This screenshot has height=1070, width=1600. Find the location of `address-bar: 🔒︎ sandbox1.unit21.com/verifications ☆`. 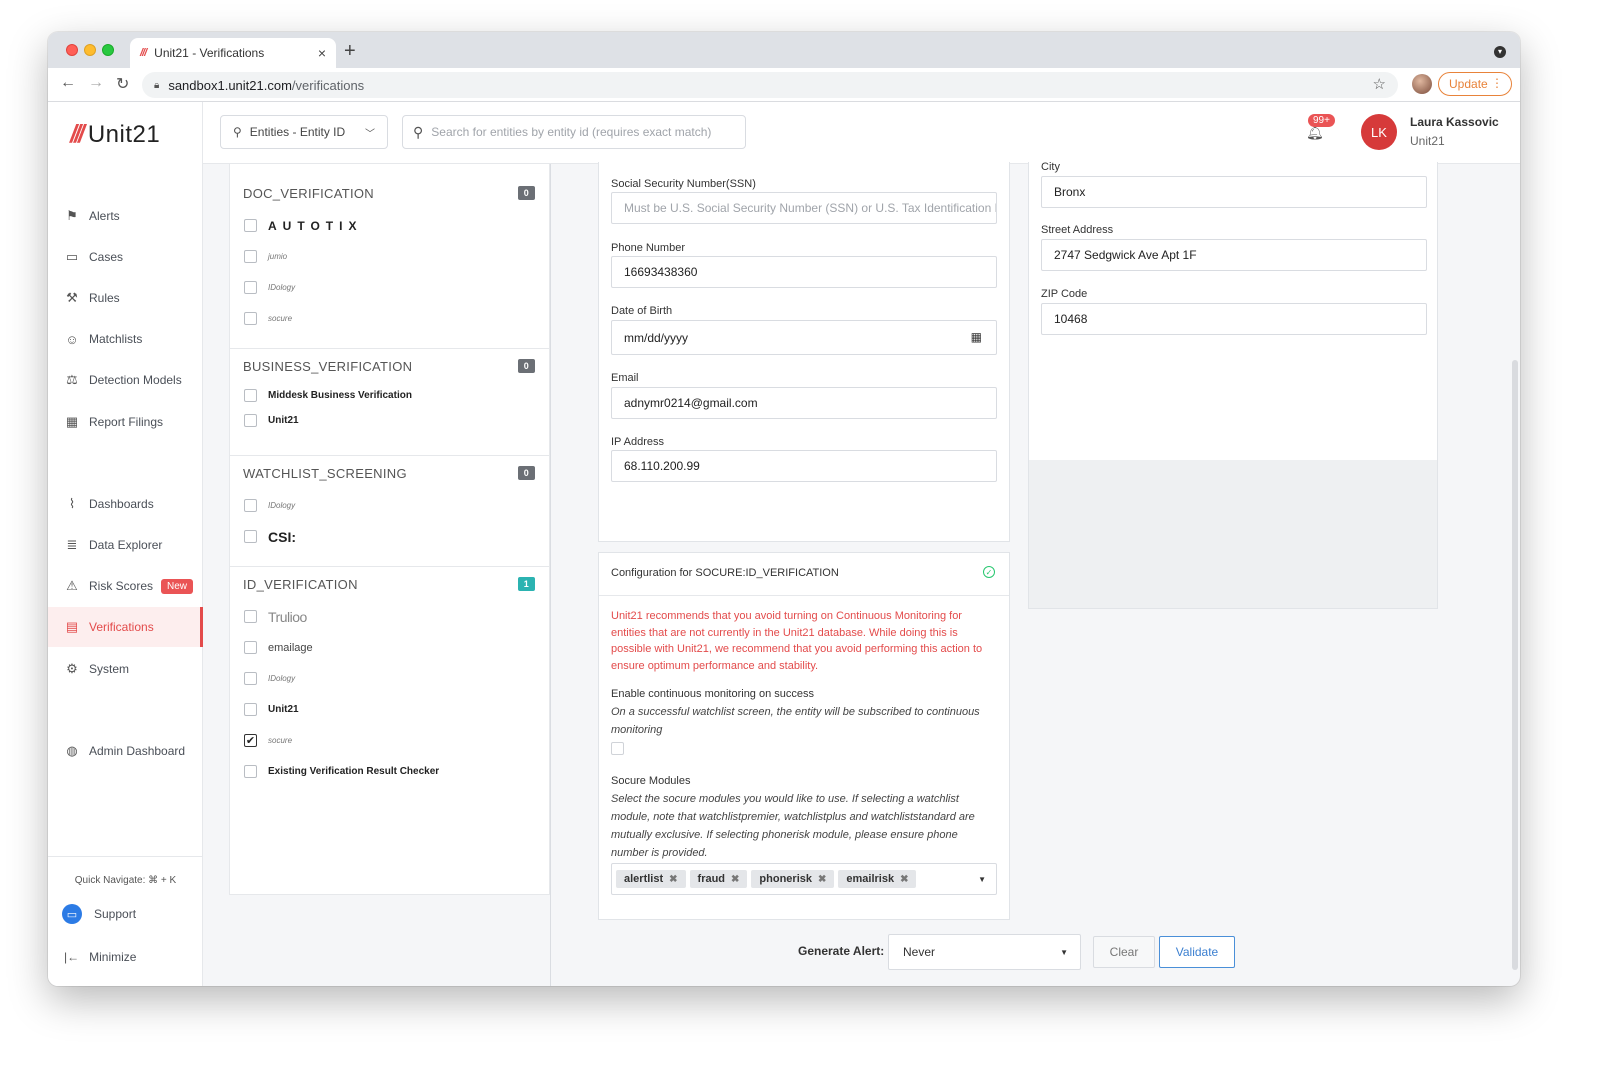

address-bar: 🔒︎ sandbox1.unit21.com/verifications ☆ is located at coordinates (770, 85).